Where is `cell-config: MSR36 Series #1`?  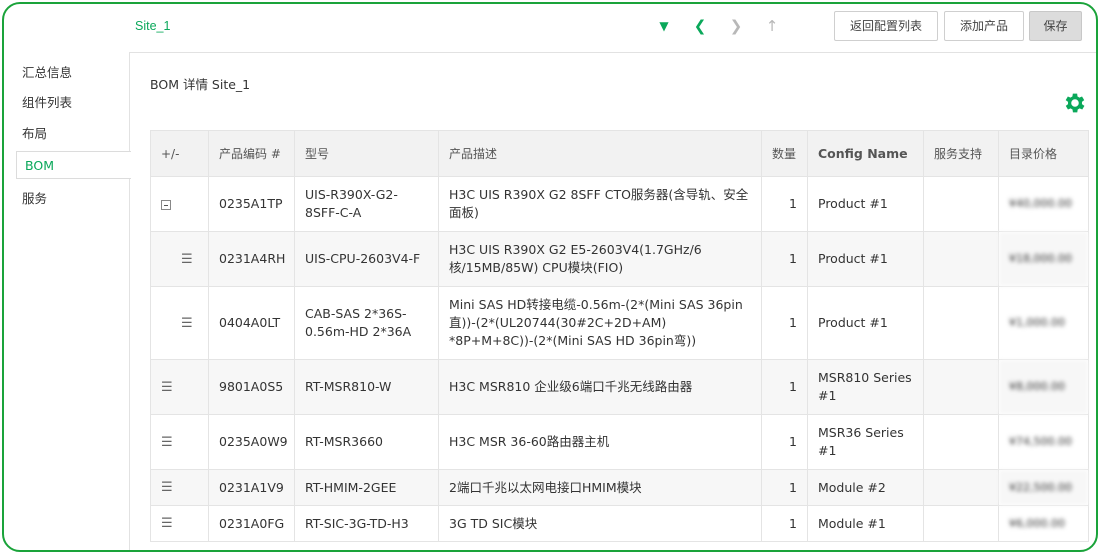
cell-config: MSR36 Series #1 is located at coordinates (865, 442).